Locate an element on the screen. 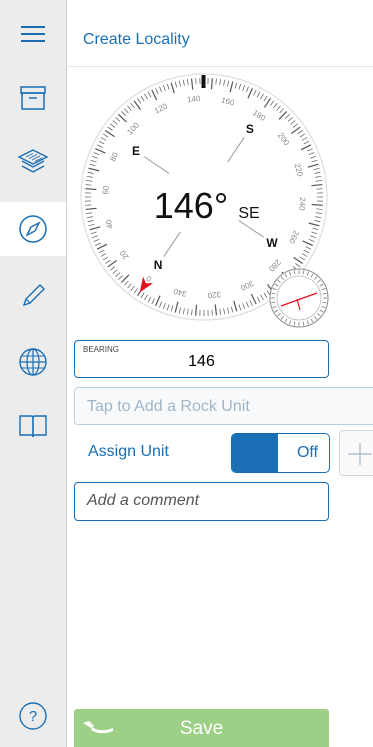  save-label: Save is located at coordinates (201, 728).